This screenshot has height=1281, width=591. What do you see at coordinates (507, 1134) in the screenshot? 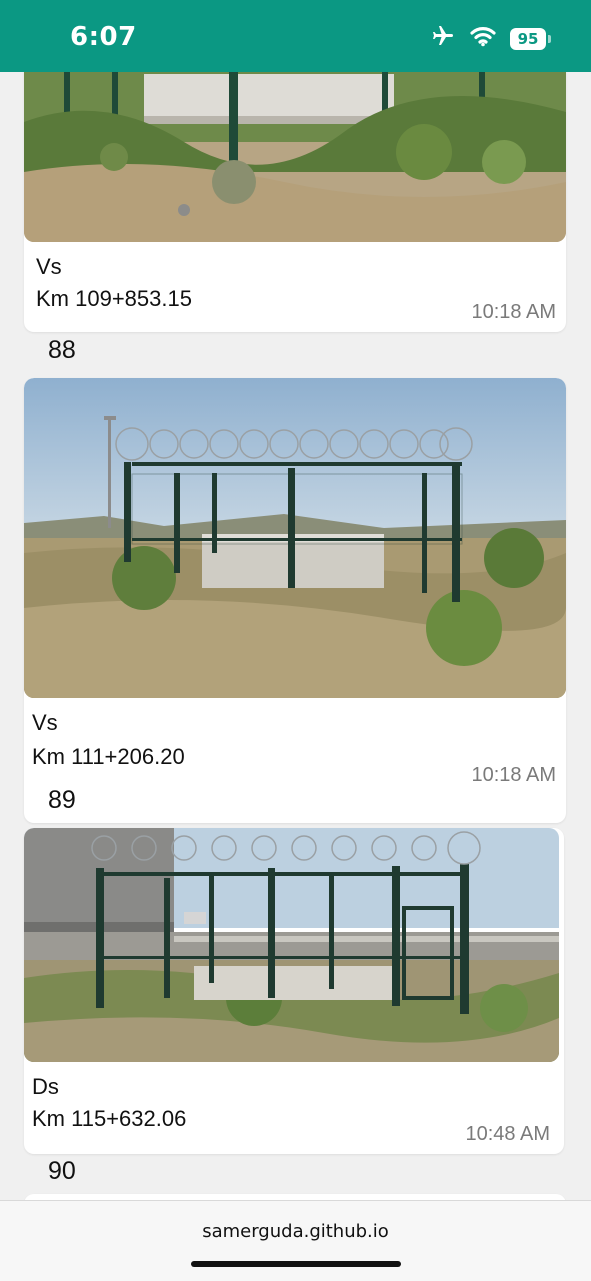
I see `timestamp: 10:48 AM` at bounding box center [507, 1134].